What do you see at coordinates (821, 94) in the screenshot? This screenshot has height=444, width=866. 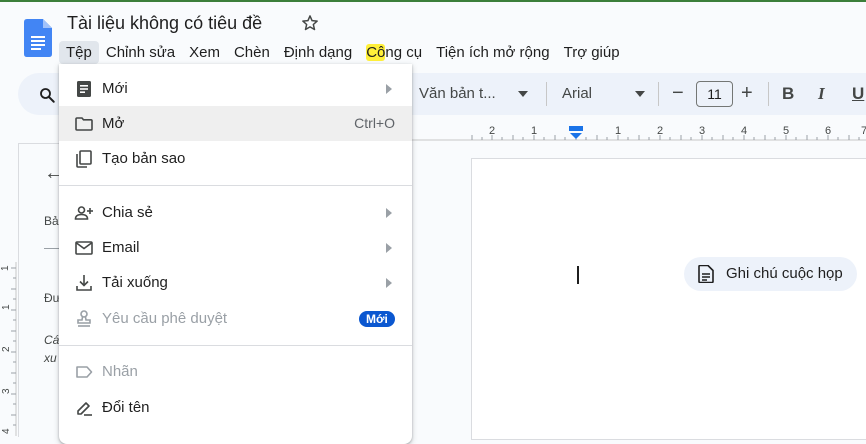 I see `italic-button: I` at bounding box center [821, 94].